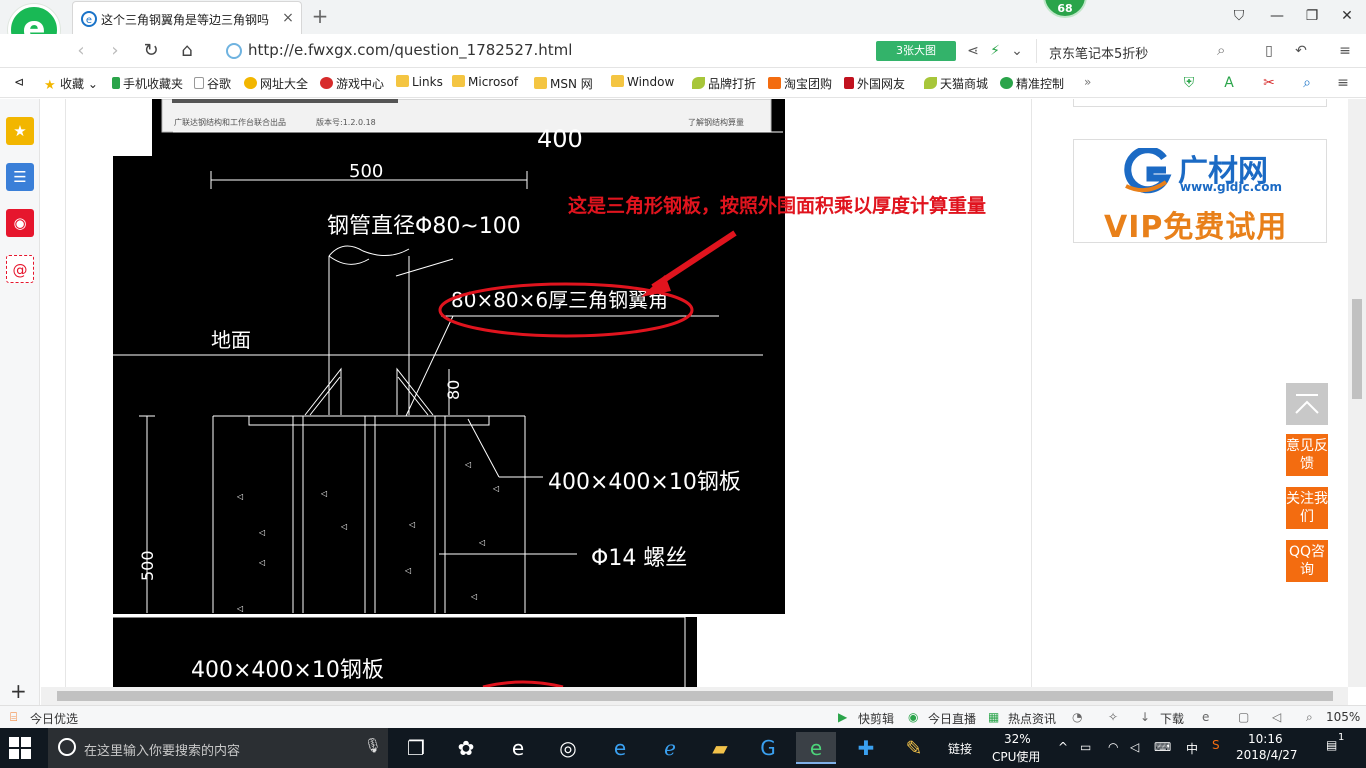 Image resolution: width=1366 pixels, height=768 pixels. Describe the element at coordinates (1192, 748) in the screenshot. I see `ime-indicator: 中` at that location.